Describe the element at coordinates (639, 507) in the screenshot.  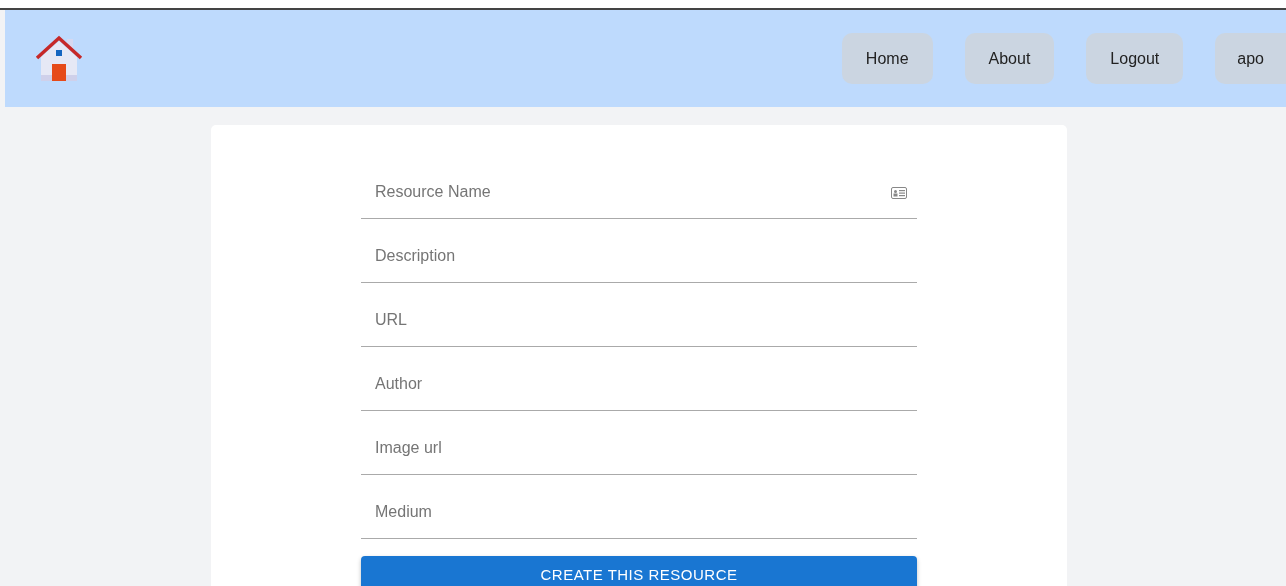
I see `input-field: Medium` at that location.